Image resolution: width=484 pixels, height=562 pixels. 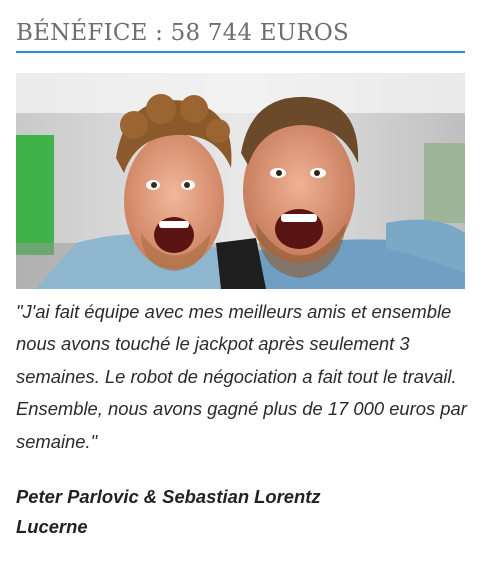 What do you see at coordinates (240, 52) in the screenshot?
I see `heading-underline` at bounding box center [240, 52].